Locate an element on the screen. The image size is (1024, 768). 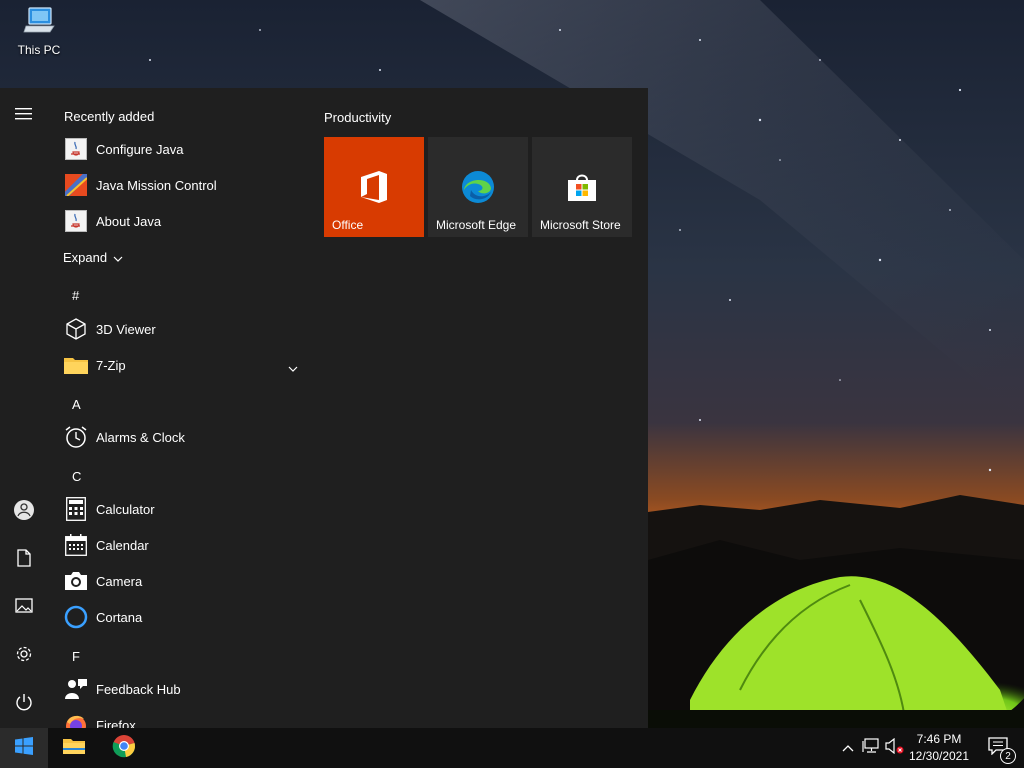
settings-icon is located at coordinates (24, 656).